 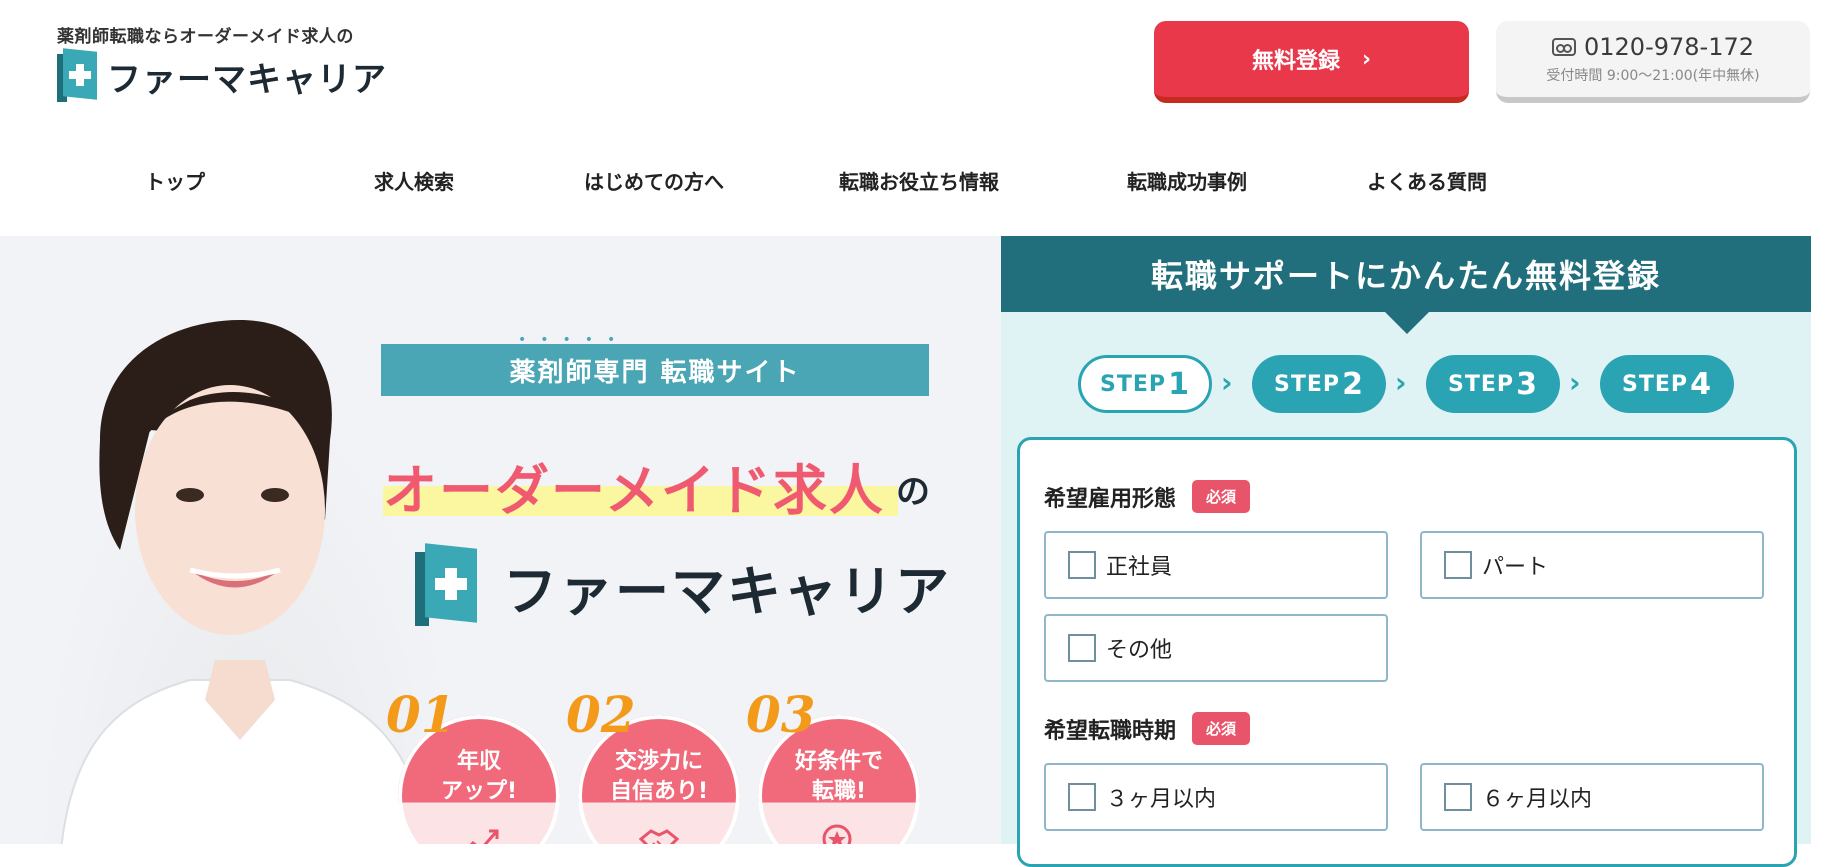 What do you see at coordinates (247, 79) in the screenshot?
I see `logo-text: ファーマキャリア` at bounding box center [247, 79].